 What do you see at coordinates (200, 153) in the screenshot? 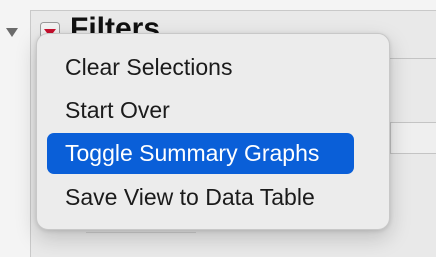
I see `menu-item-toggle-summary-graphs: Toggle Summary Graphs` at bounding box center [200, 153].